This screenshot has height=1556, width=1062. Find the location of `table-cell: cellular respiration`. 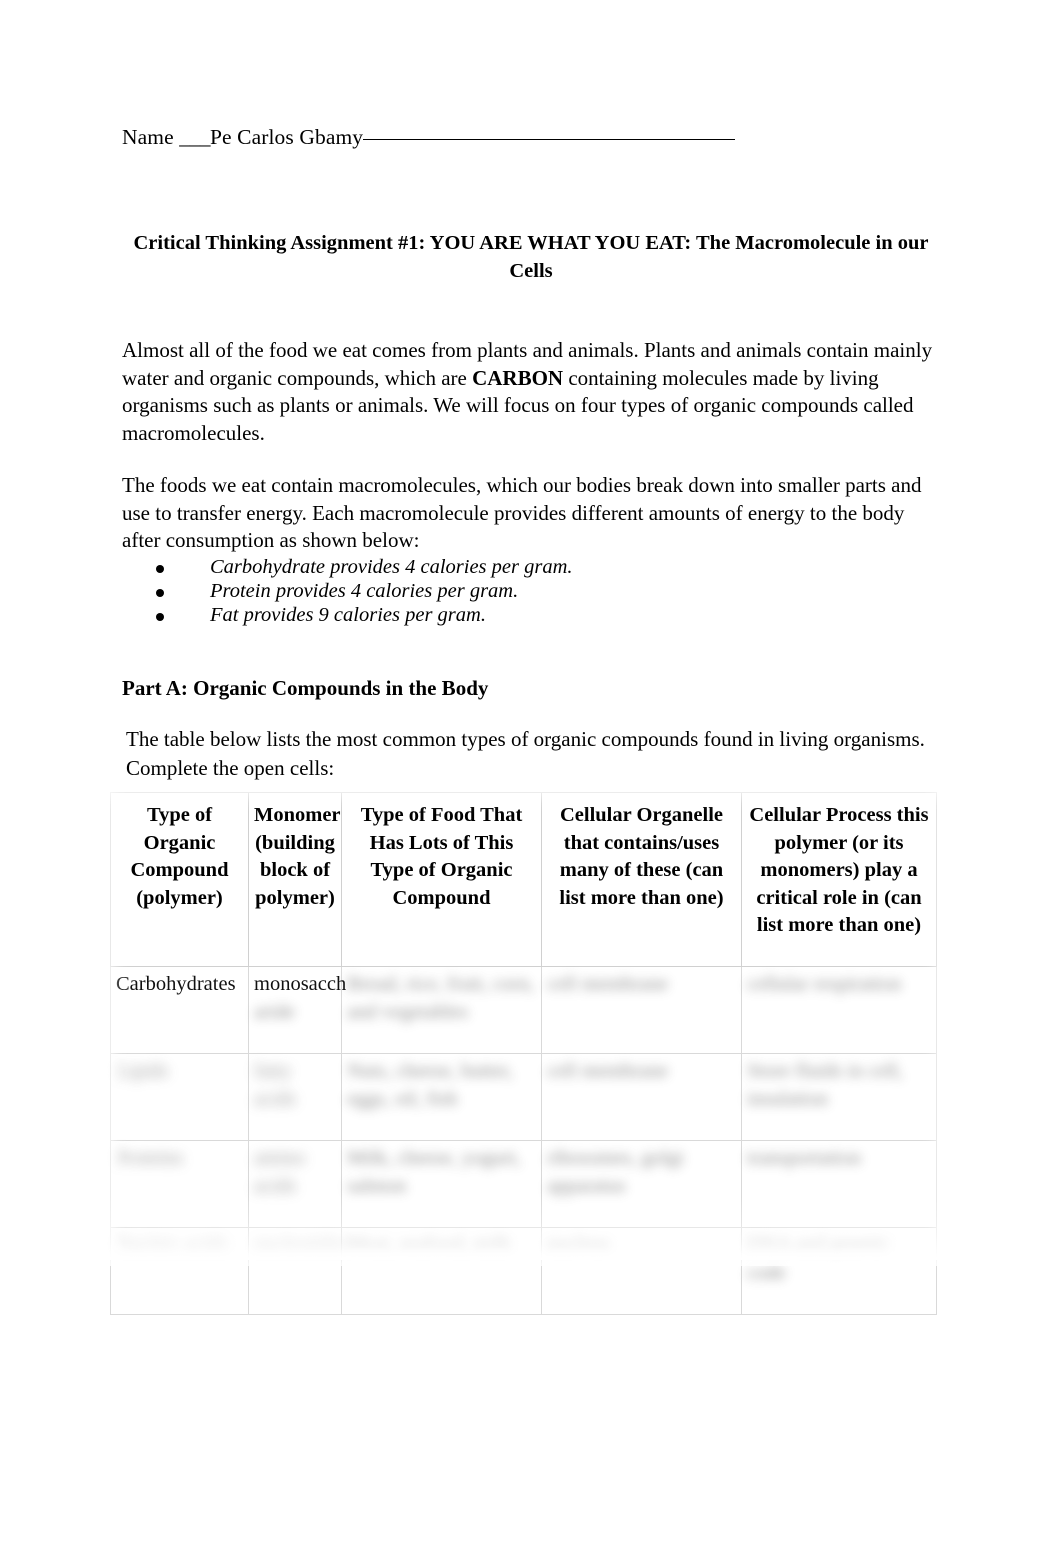

table-cell: cellular respiration is located at coordinates (839, 1010).